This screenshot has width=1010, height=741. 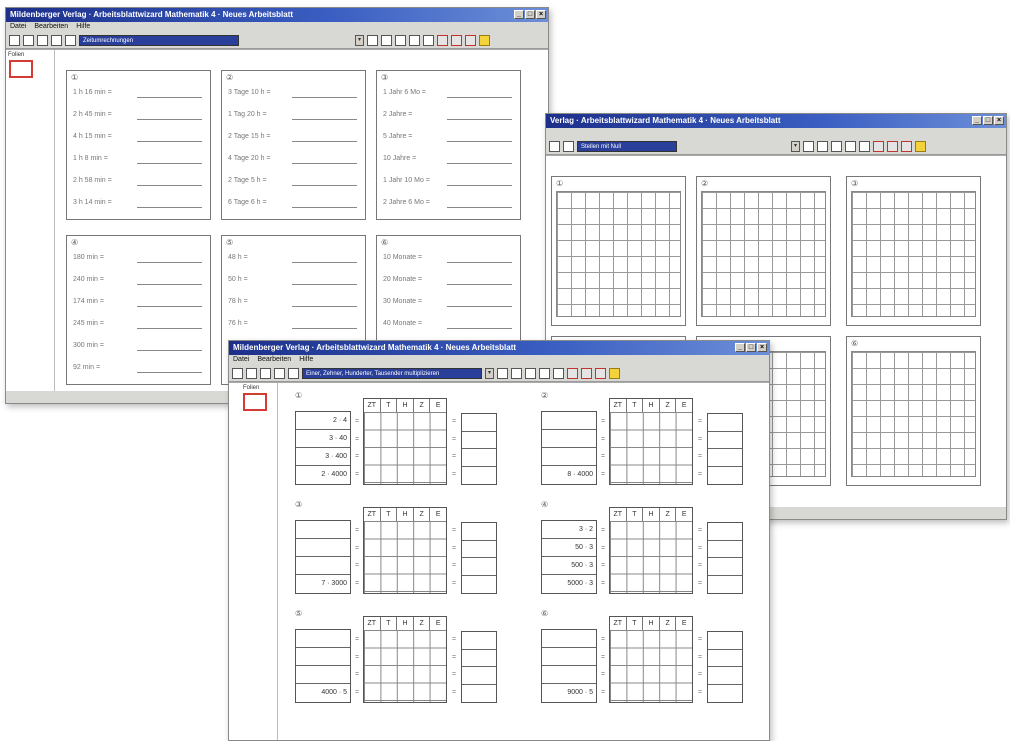 What do you see at coordinates (323, 439) in the screenshot?
I see `term-cell: 3 · 40` at bounding box center [323, 439].